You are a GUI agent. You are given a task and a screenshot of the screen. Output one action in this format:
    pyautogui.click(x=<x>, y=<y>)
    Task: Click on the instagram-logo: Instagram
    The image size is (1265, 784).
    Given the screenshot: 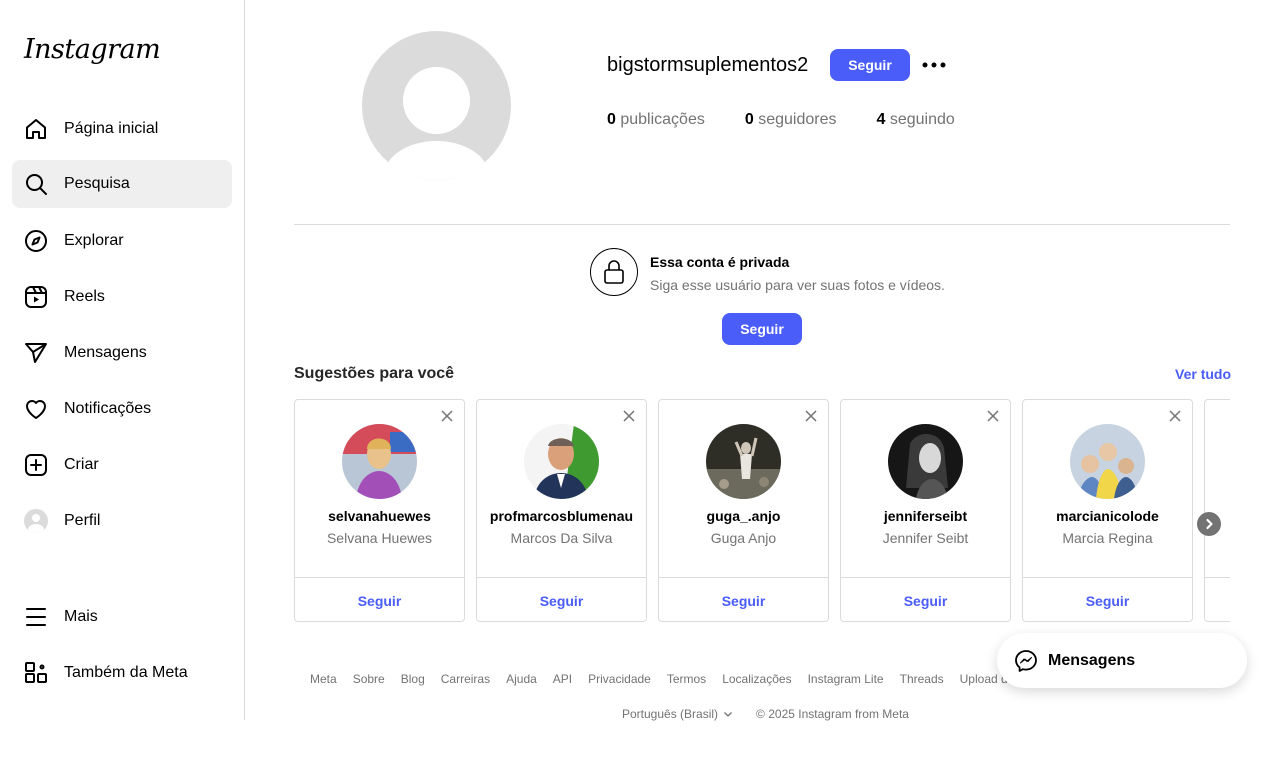 What is the action you would take?
    pyautogui.click(x=92, y=49)
    